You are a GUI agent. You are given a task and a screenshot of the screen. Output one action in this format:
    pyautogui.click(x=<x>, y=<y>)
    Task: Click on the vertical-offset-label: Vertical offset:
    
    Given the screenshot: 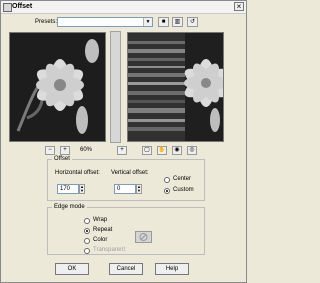 What is the action you would take?
    pyautogui.click(x=130, y=173)
    